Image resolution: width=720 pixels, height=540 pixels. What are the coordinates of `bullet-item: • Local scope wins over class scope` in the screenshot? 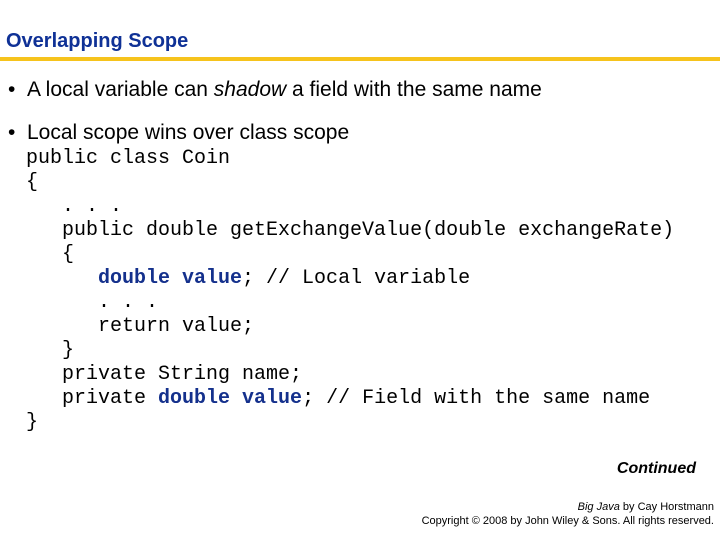 It's located at (178, 133).